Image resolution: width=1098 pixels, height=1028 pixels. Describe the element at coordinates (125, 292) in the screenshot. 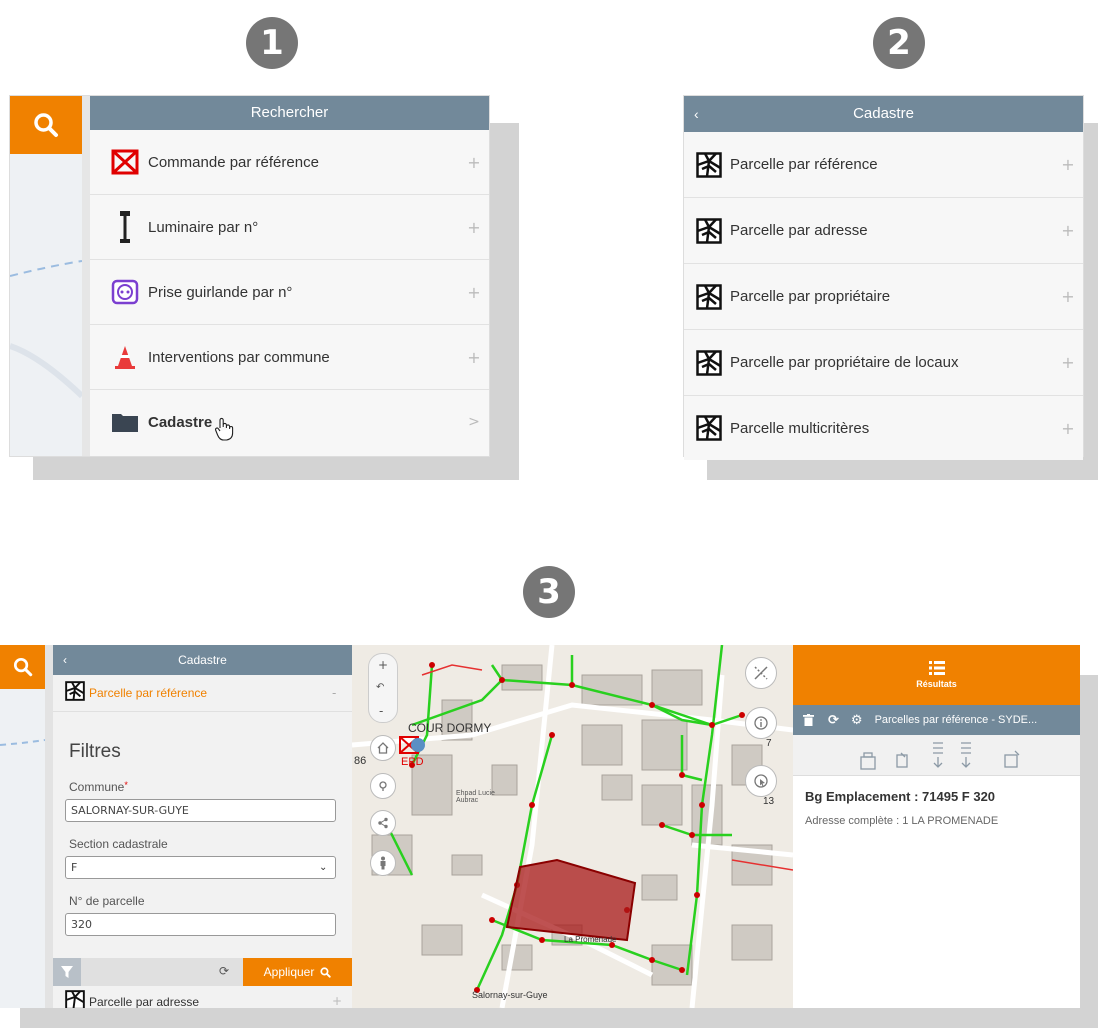

I see `socket-icon` at that location.